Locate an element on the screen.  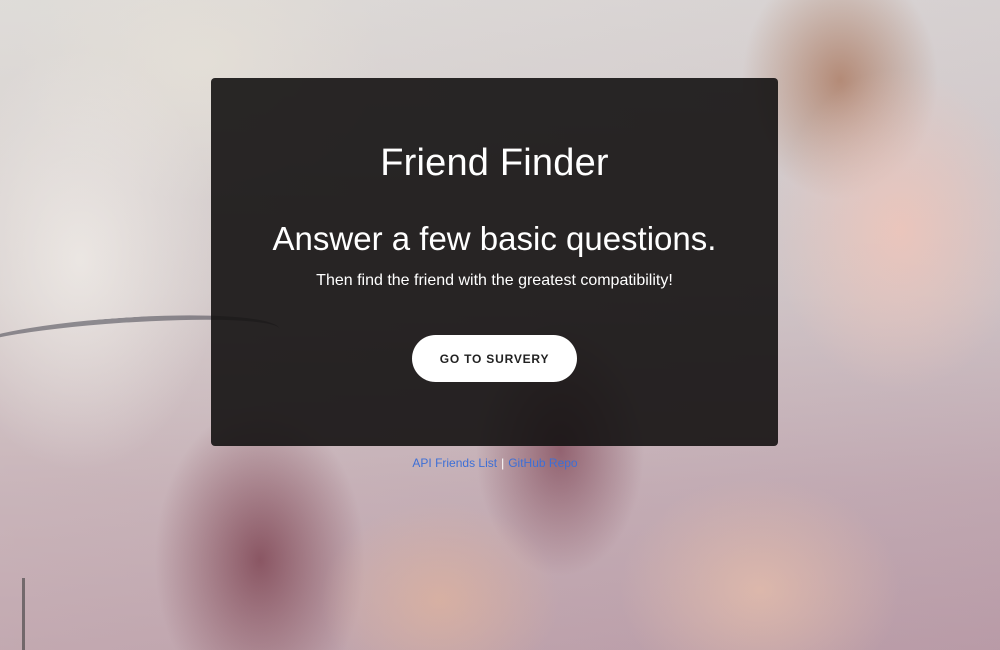
go-to-survey-button: GO TO SURVERY is located at coordinates (494, 358).